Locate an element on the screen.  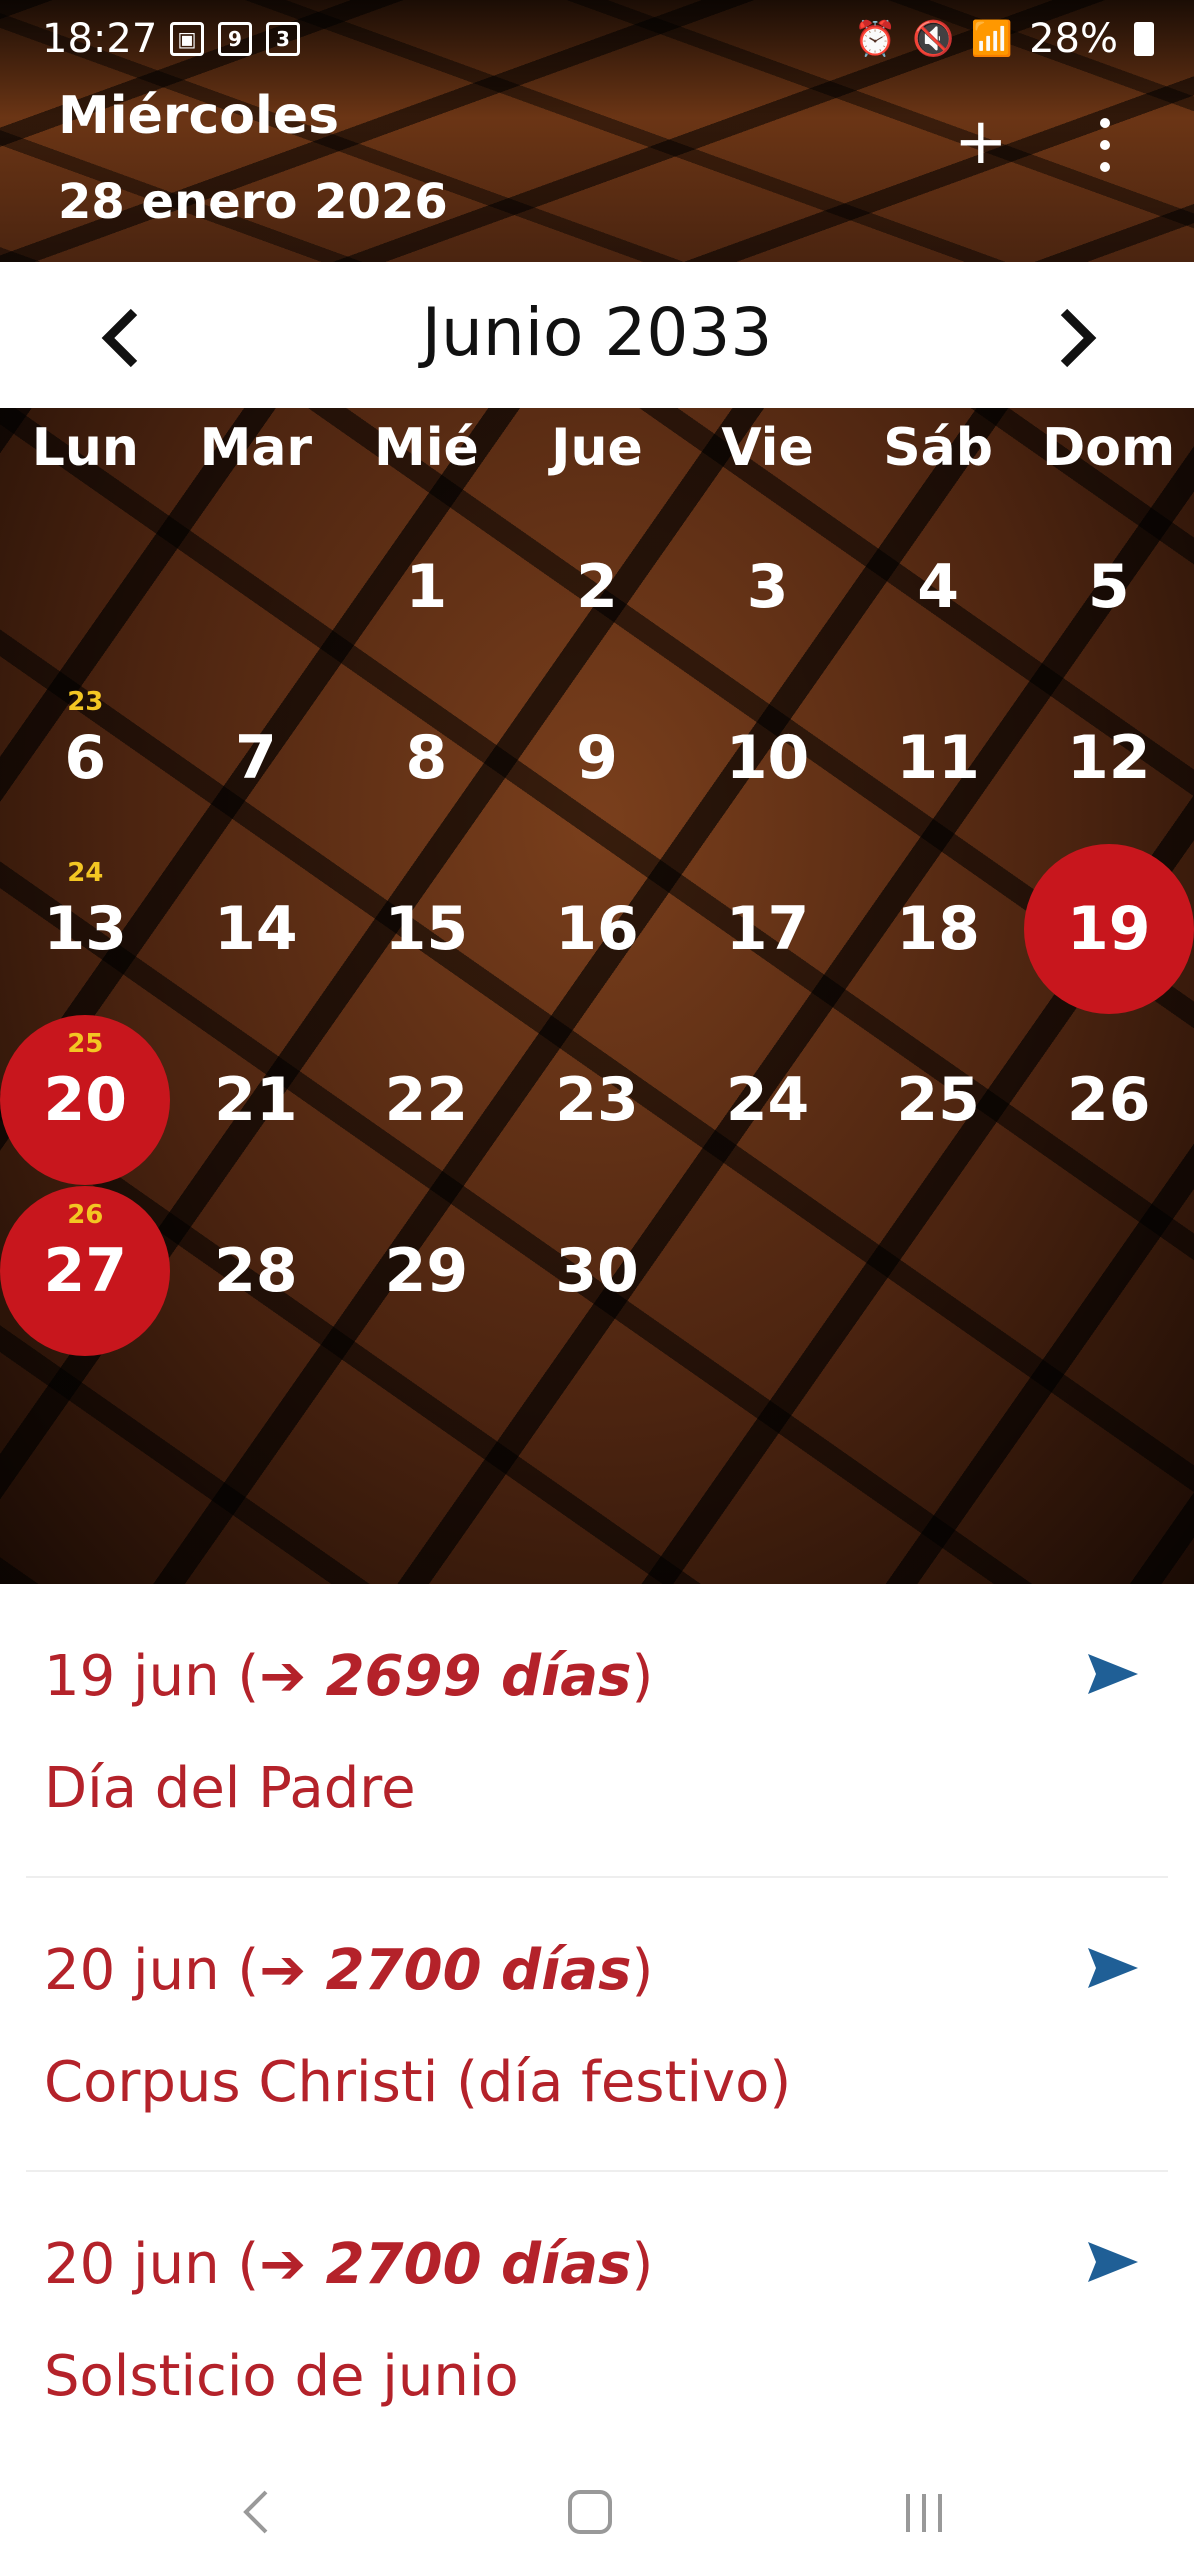
calendar-day: 10 is located at coordinates (768, 758).